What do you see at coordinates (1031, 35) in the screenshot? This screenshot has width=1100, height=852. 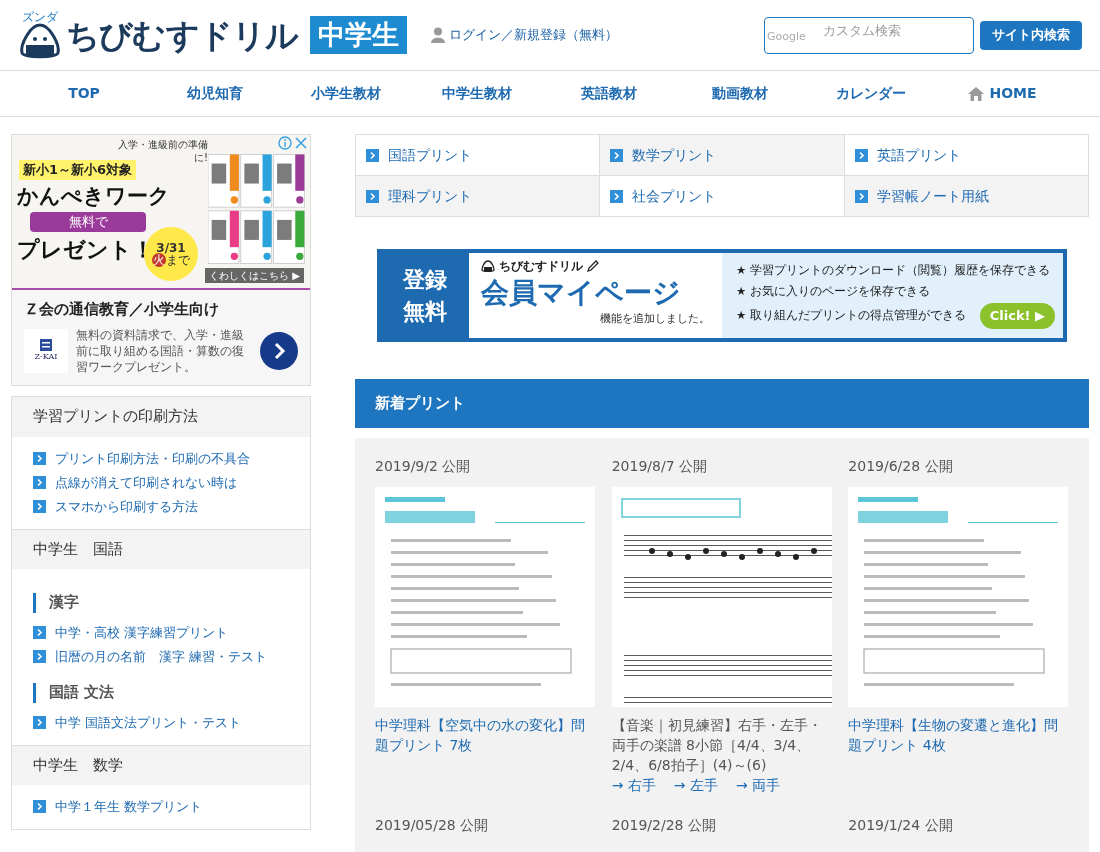 I see `search-button: サイト内検索` at bounding box center [1031, 35].